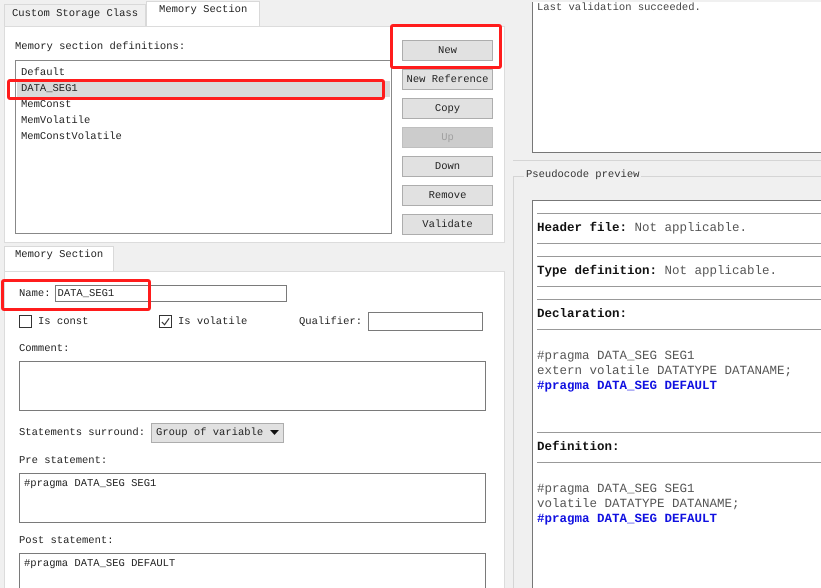 This screenshot has width=821, height=588. What do you see at coordinates (447, 195) in the screenshot?
I see `button: Remove` at bounding box center [447, 195].